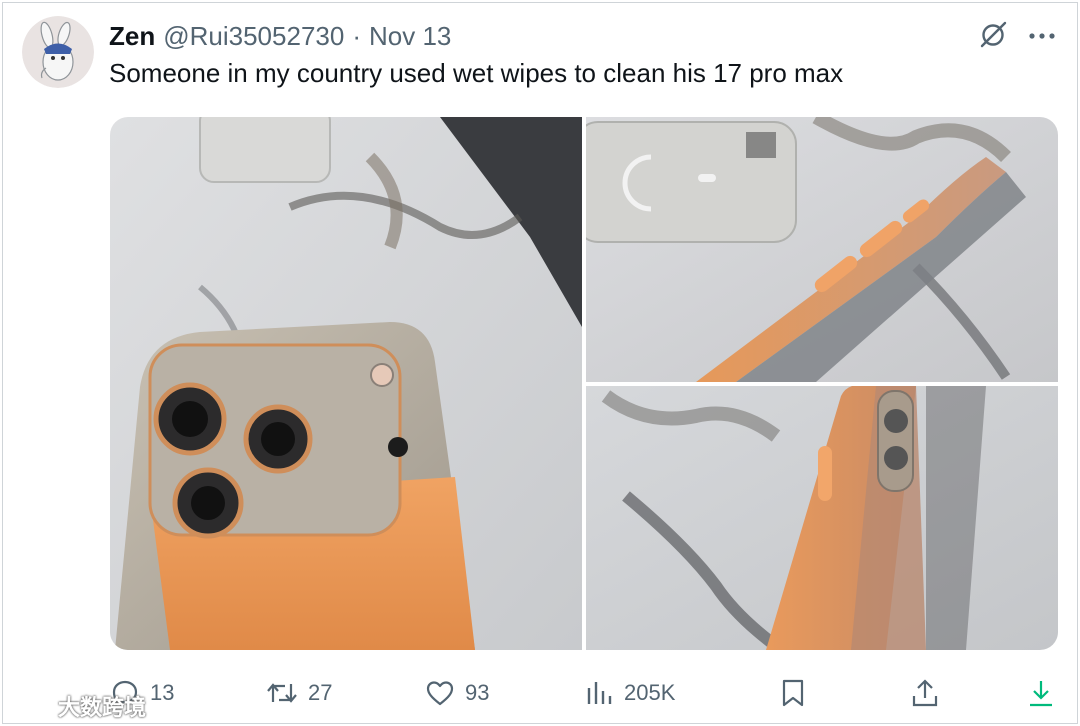 Image resolution: width=1080 pixels, height=726 pixels. I want to click on grok-icon, so click(993, 37).